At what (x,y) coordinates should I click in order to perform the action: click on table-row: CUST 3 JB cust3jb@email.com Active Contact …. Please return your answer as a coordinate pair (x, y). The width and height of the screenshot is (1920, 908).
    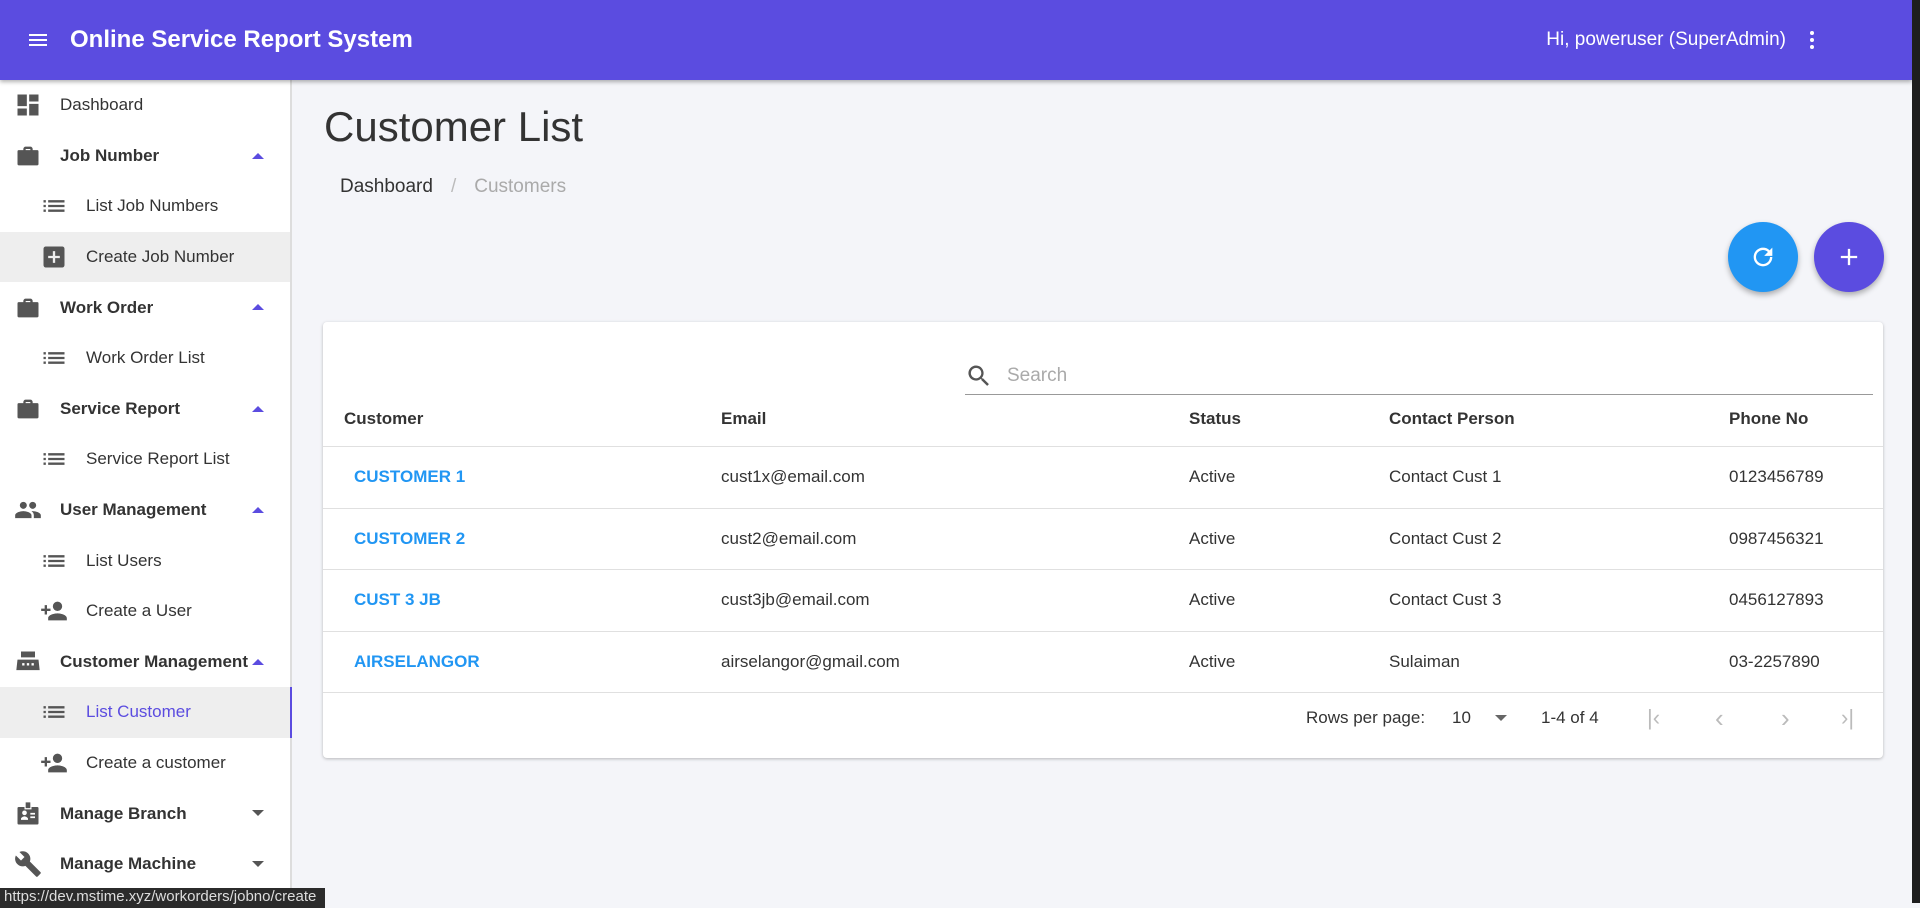
    Looking at the image, I should click on (1103, 601).